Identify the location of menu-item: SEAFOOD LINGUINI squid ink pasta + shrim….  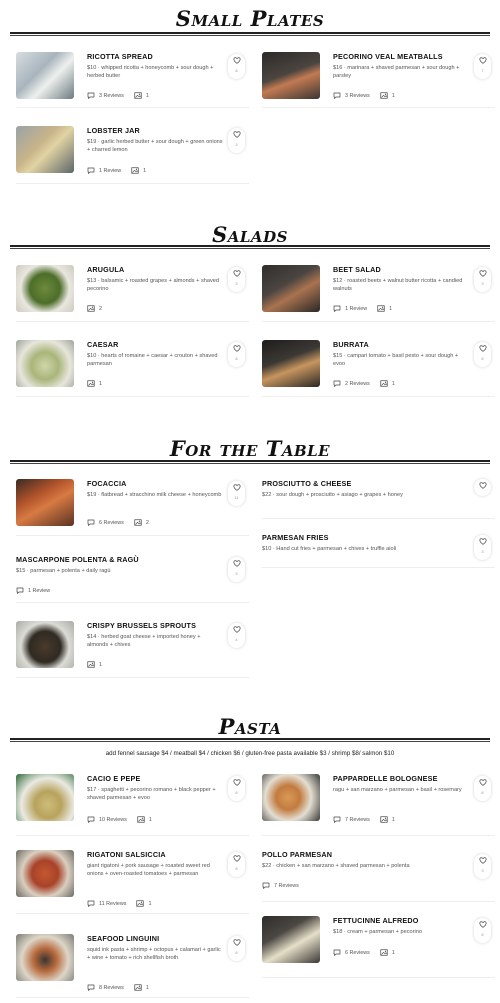
(132, 966).